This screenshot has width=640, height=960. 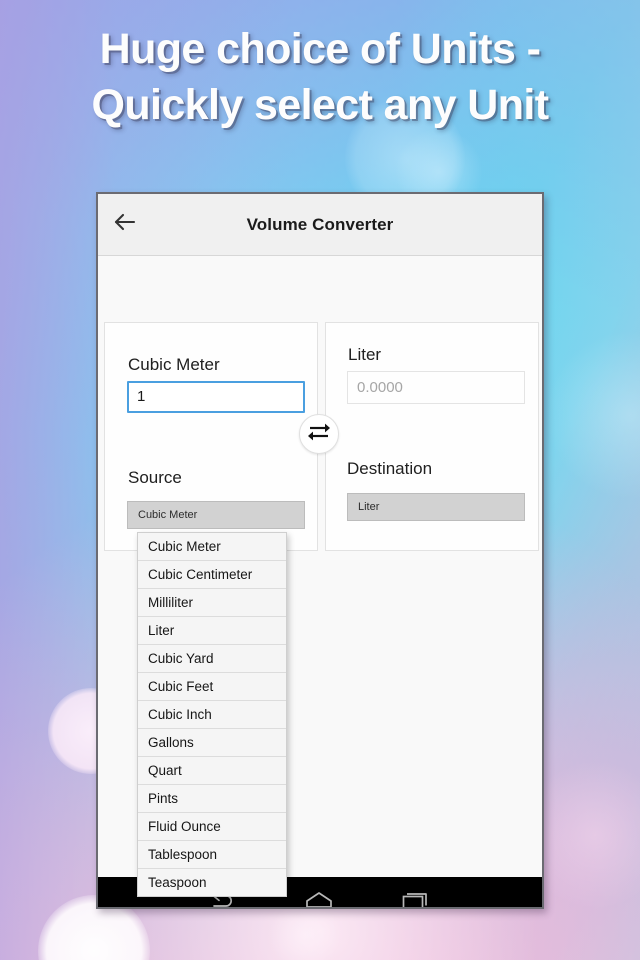 What do you see at coordinates (216, 515) in the screenshot?
I see `source-unit-spinner: Cubic Meter` at bounding box center [216, 515].